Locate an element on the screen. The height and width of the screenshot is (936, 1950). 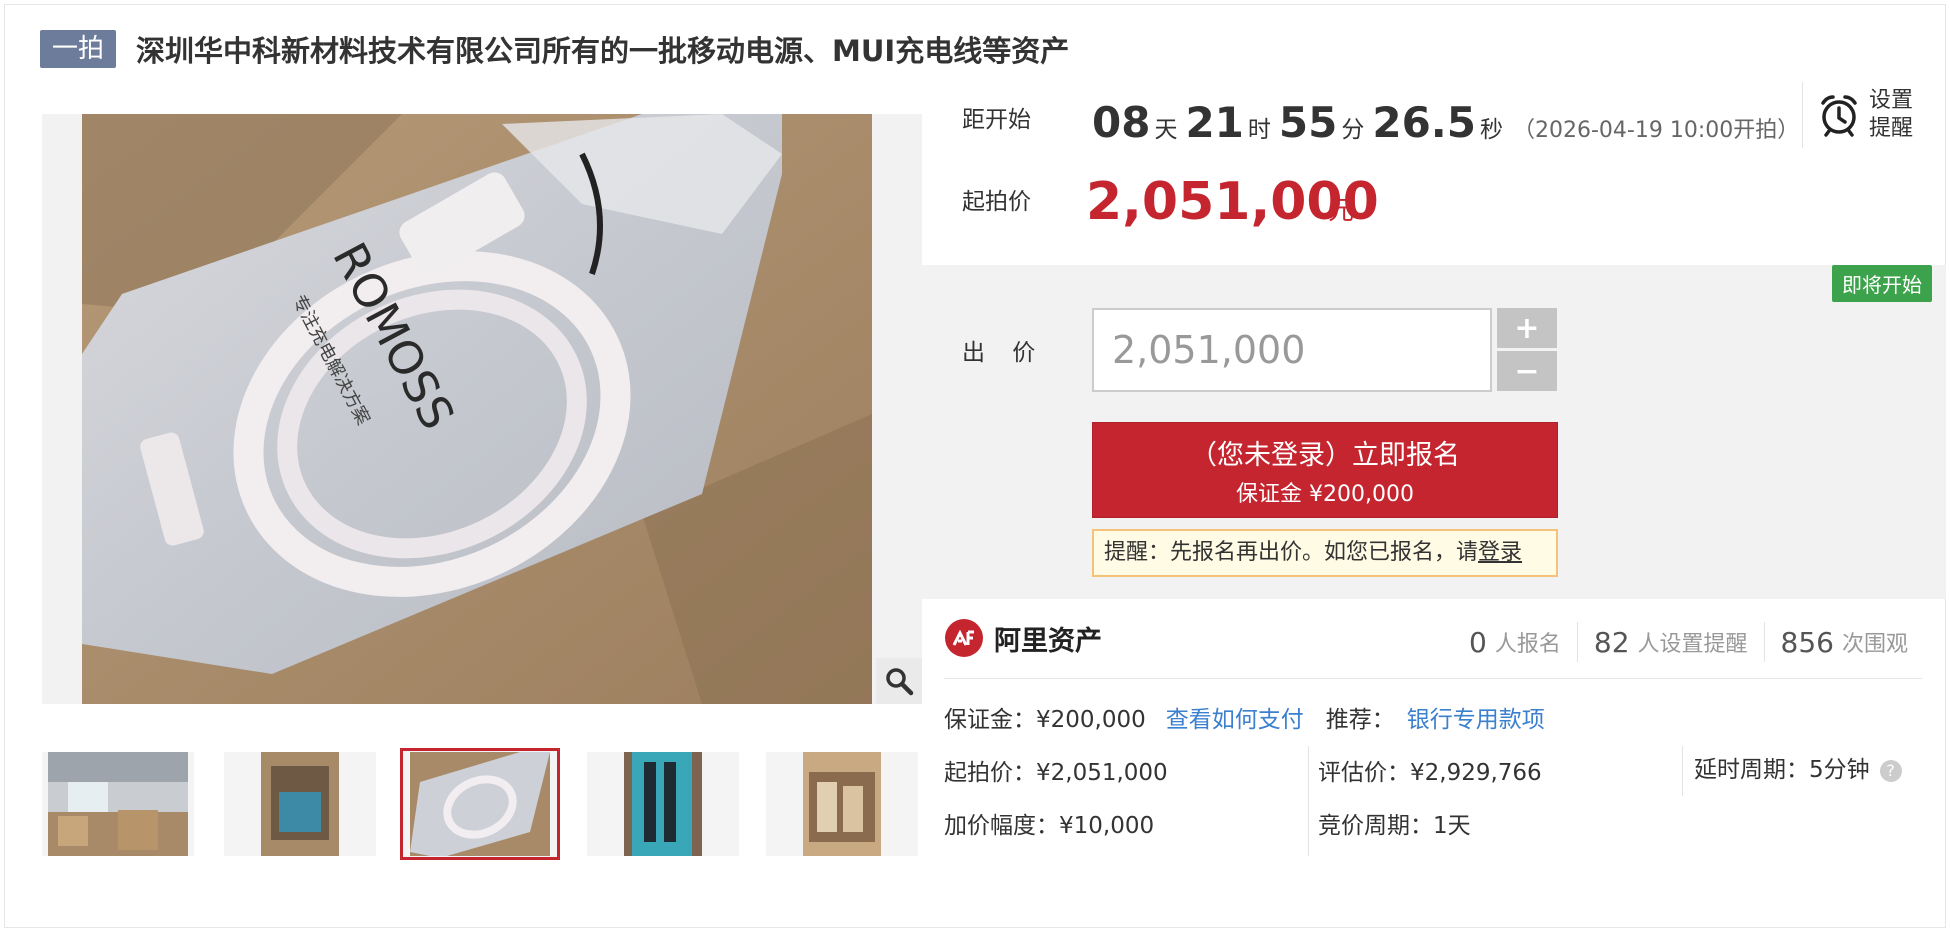
thumbnail-carton-image is located at coordinates (842, 804).